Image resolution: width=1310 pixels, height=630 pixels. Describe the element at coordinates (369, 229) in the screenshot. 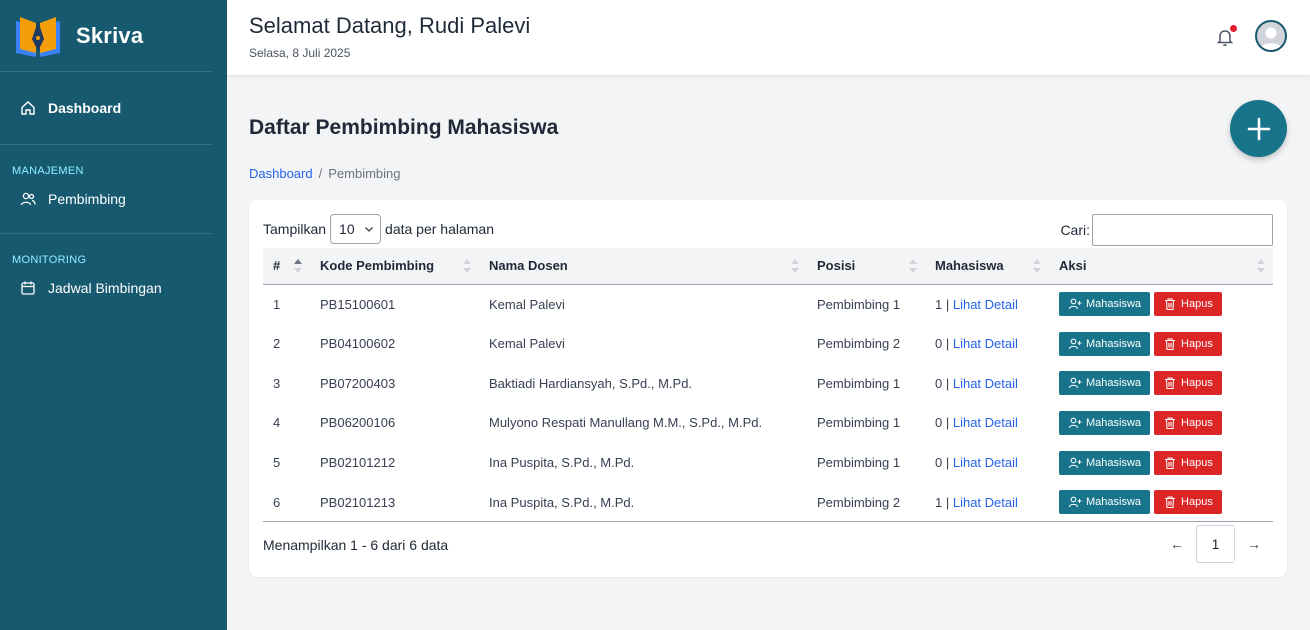

I see `chevron-down-icon` at that location.